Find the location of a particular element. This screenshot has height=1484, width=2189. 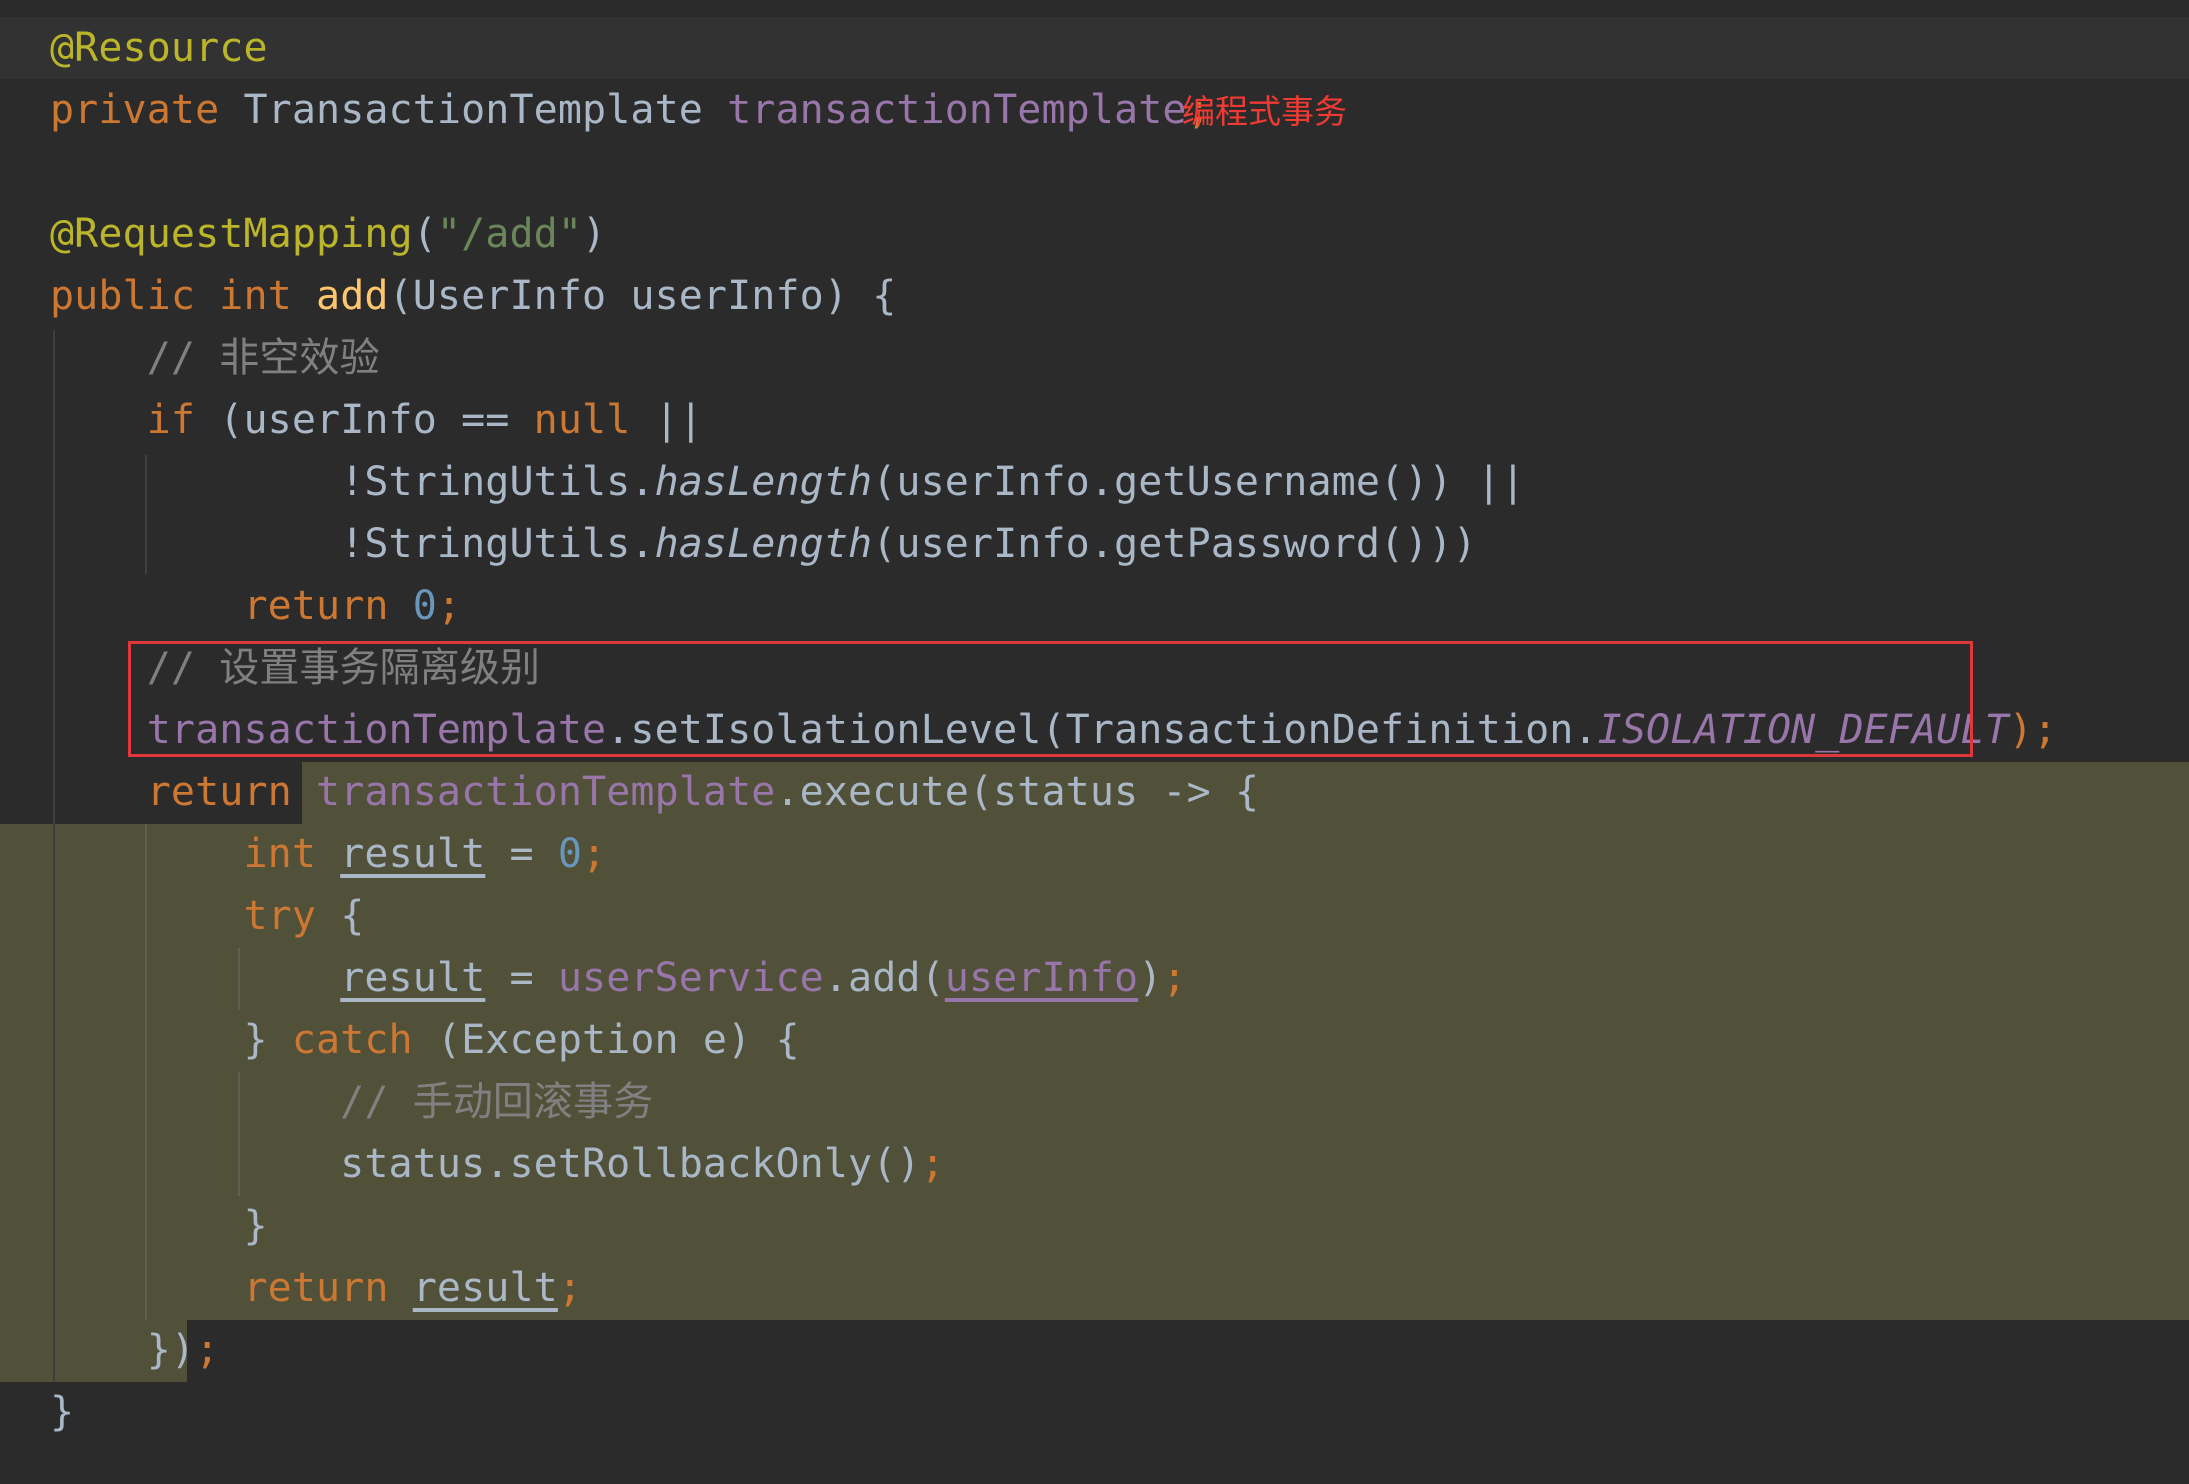

code-token: public is located at coordinates (135, 296).